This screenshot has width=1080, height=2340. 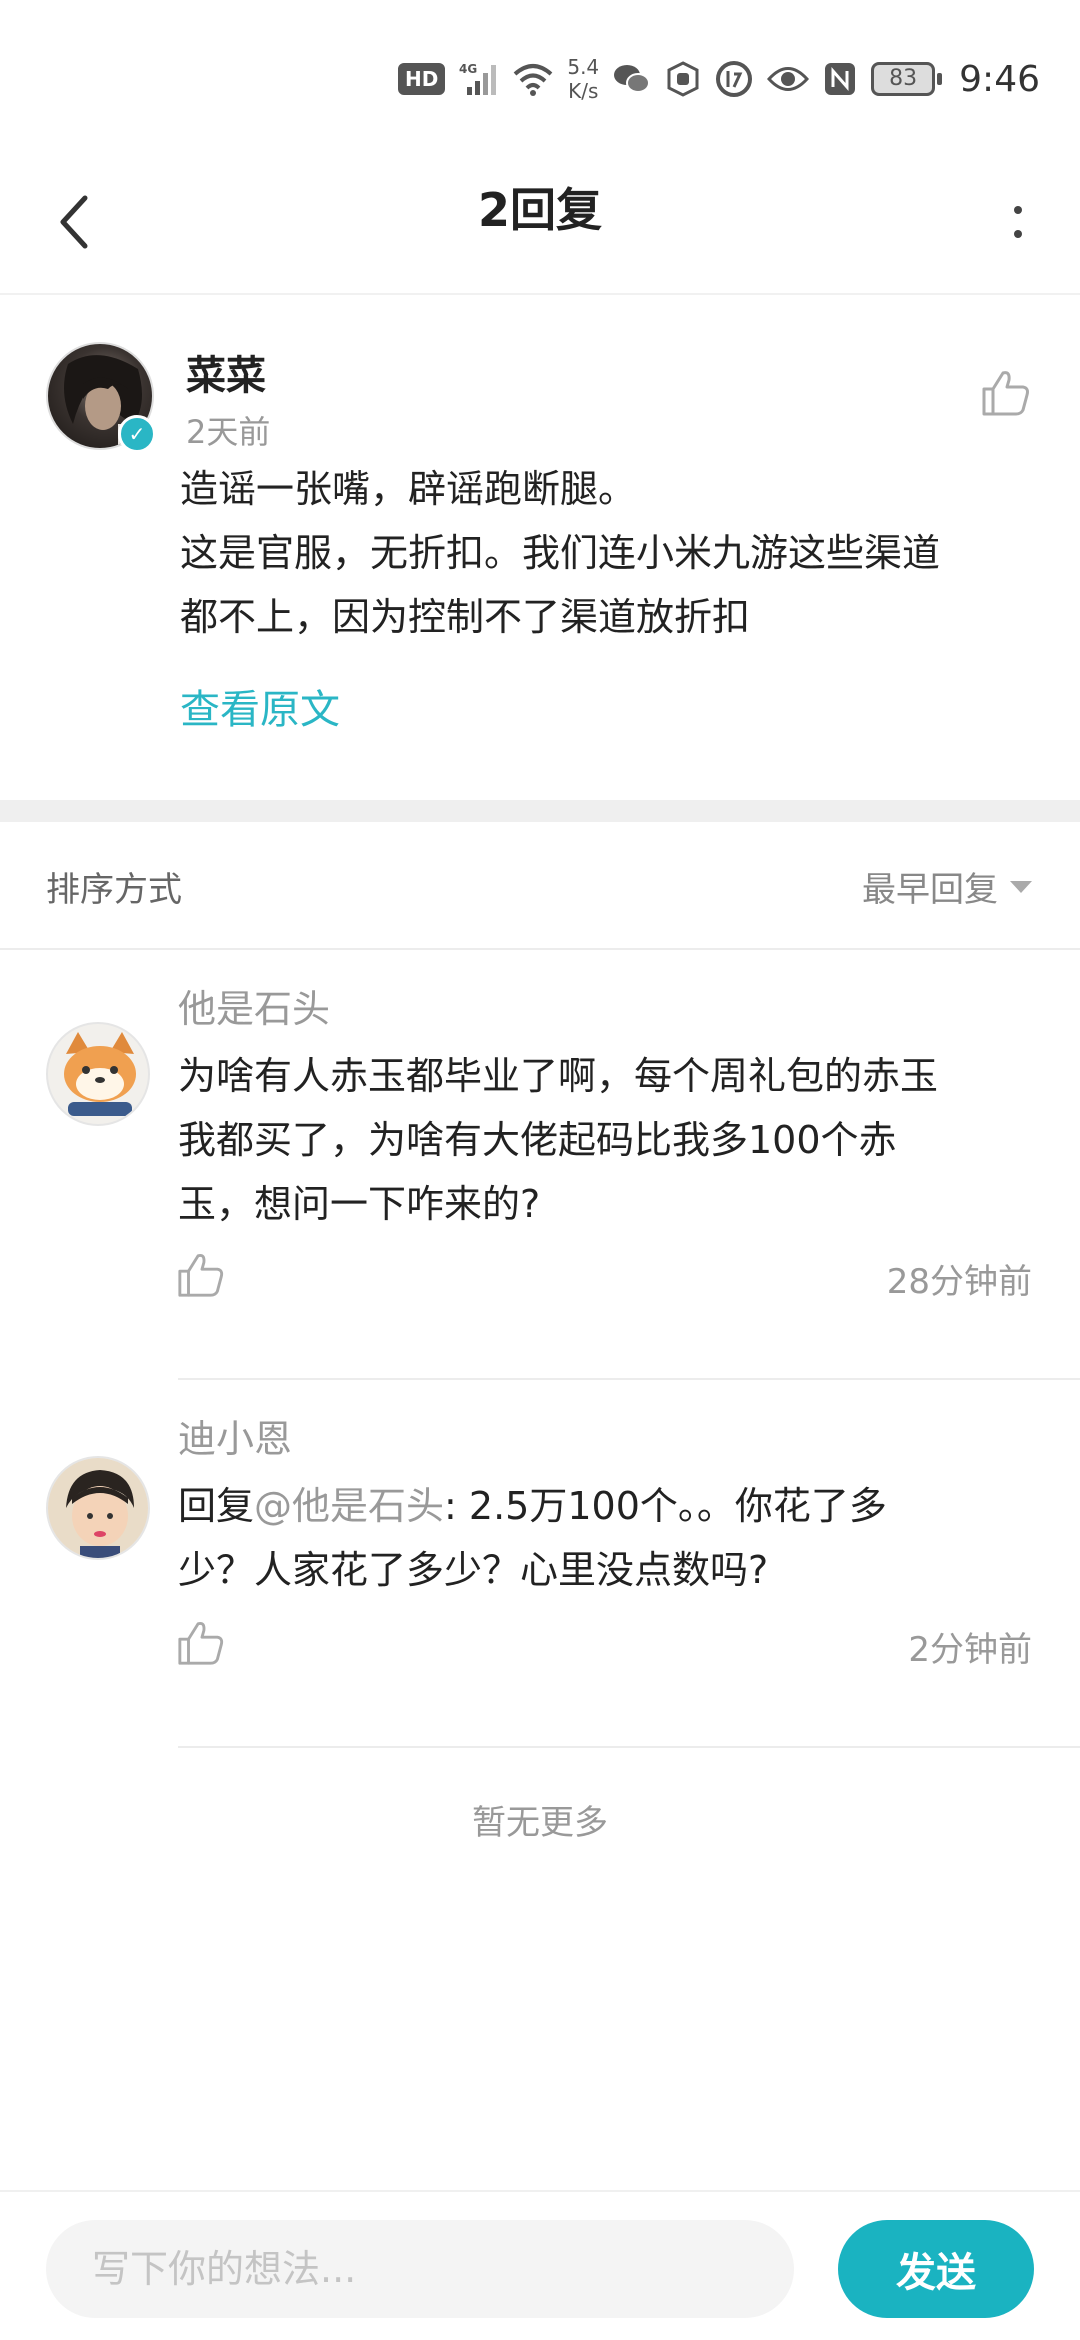 I want to click on reply-line: 为啥有人赤玉都毕业了啊，每个周礼包的赤玉, so click(x=558, y=1076).